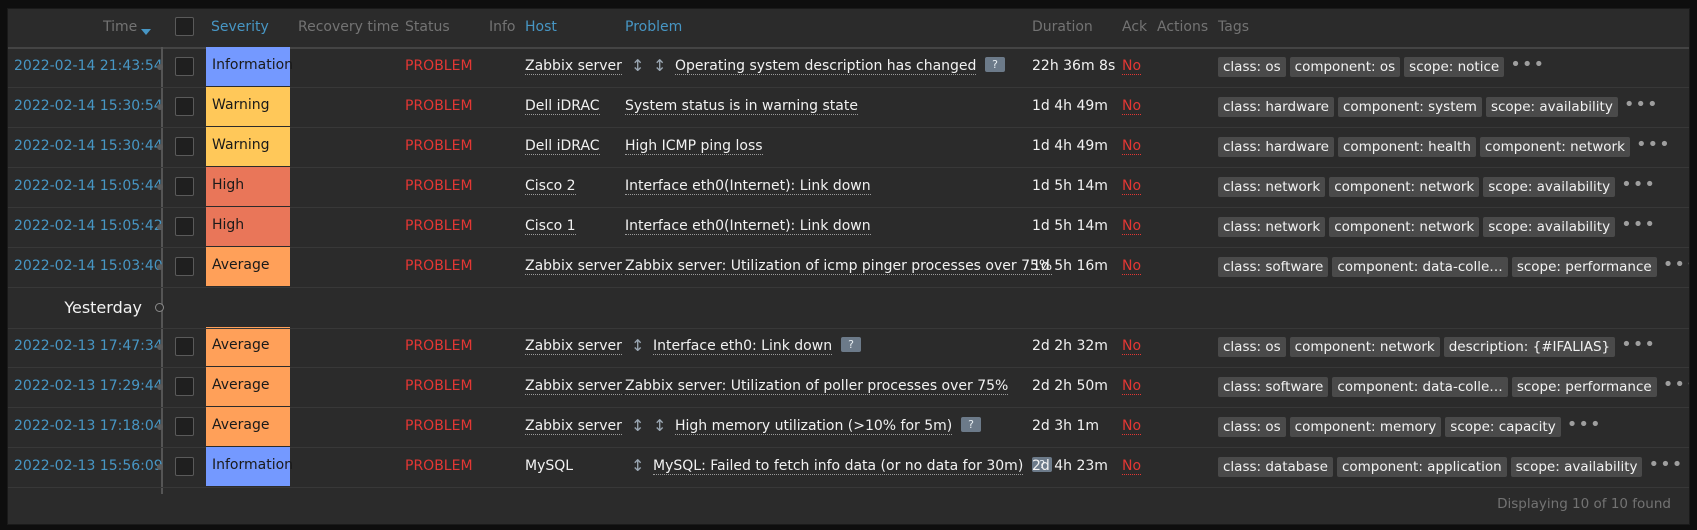 Image resolution: width=1697 pixels, height=530 pixels. I want to click on event-time-link: 2022-02-13 17:18:04, so click(88, 426).